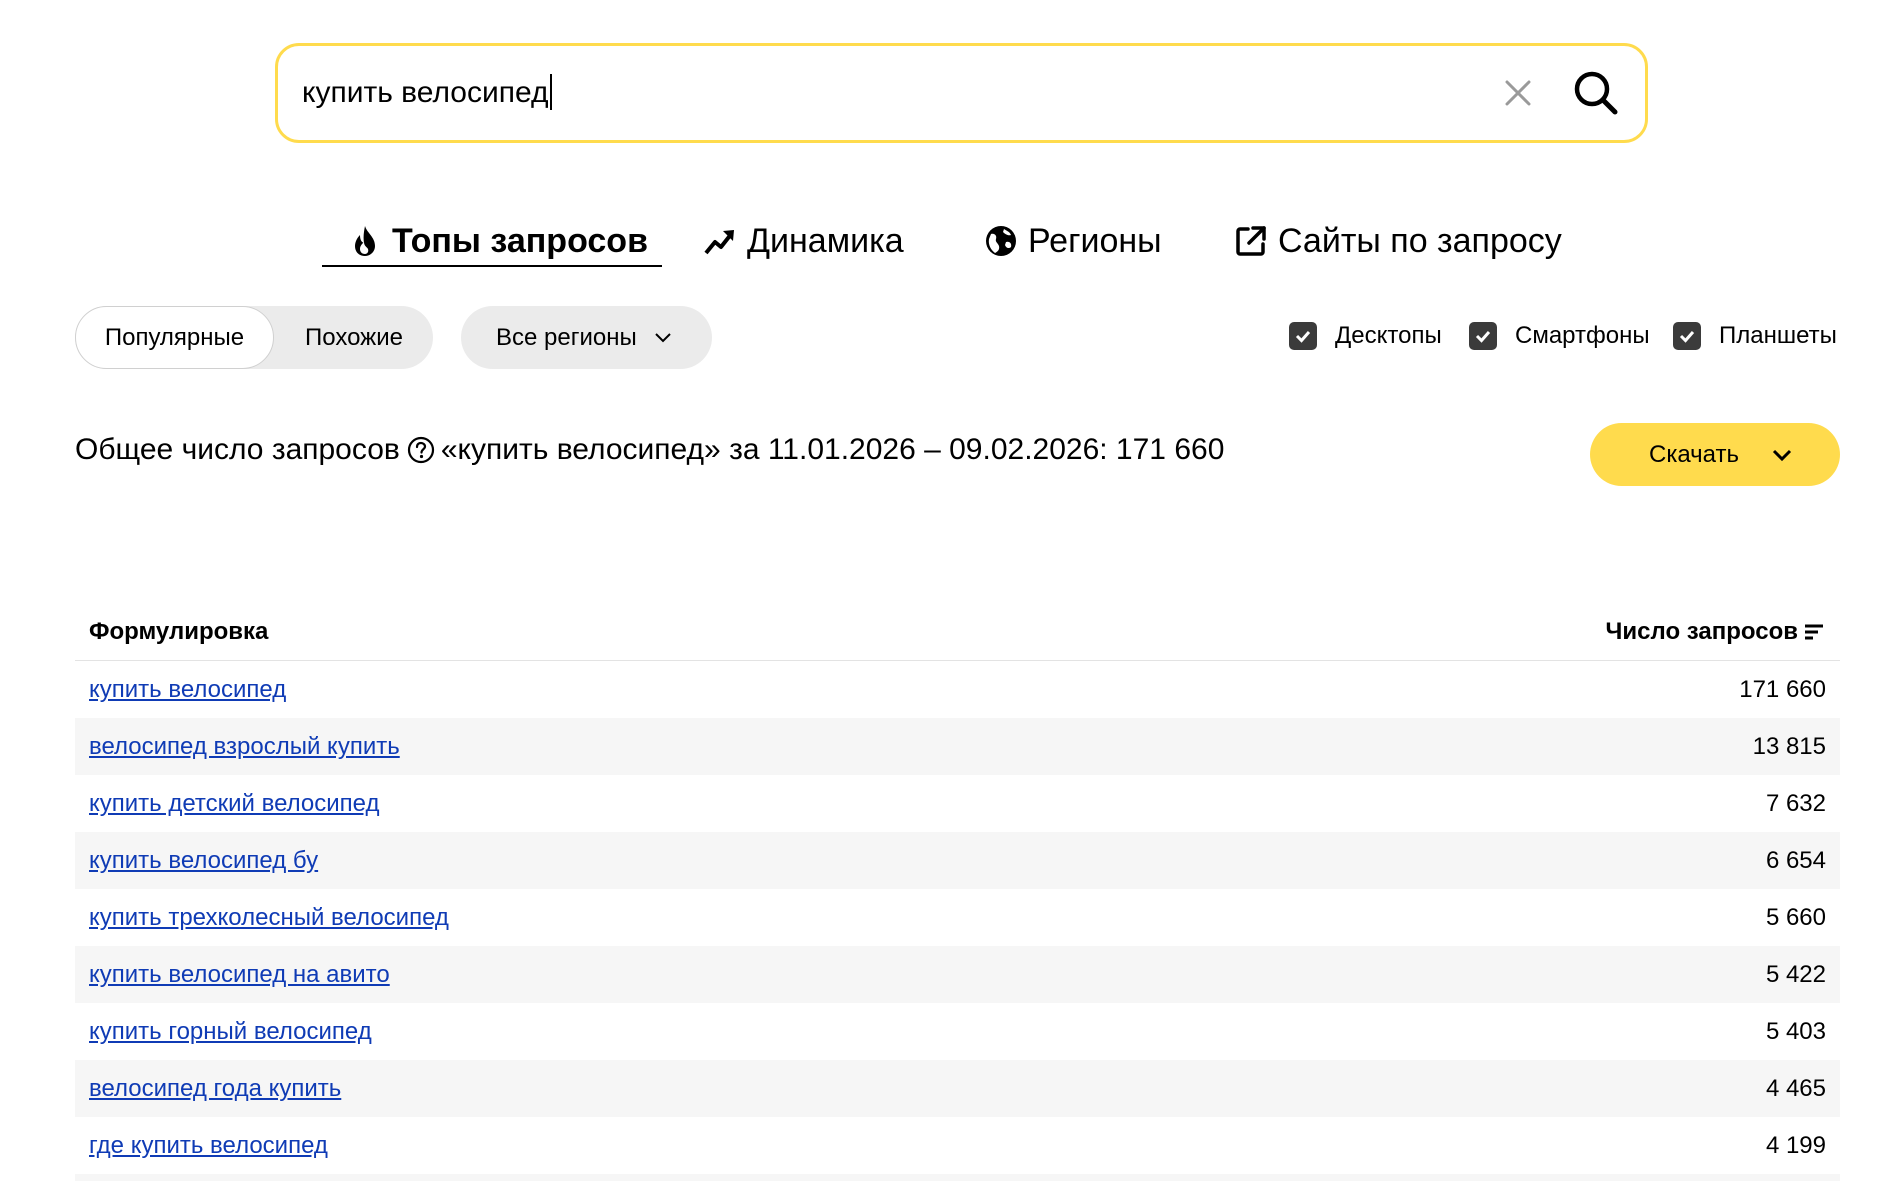  I want to click on search-button, so click(1596, 93).